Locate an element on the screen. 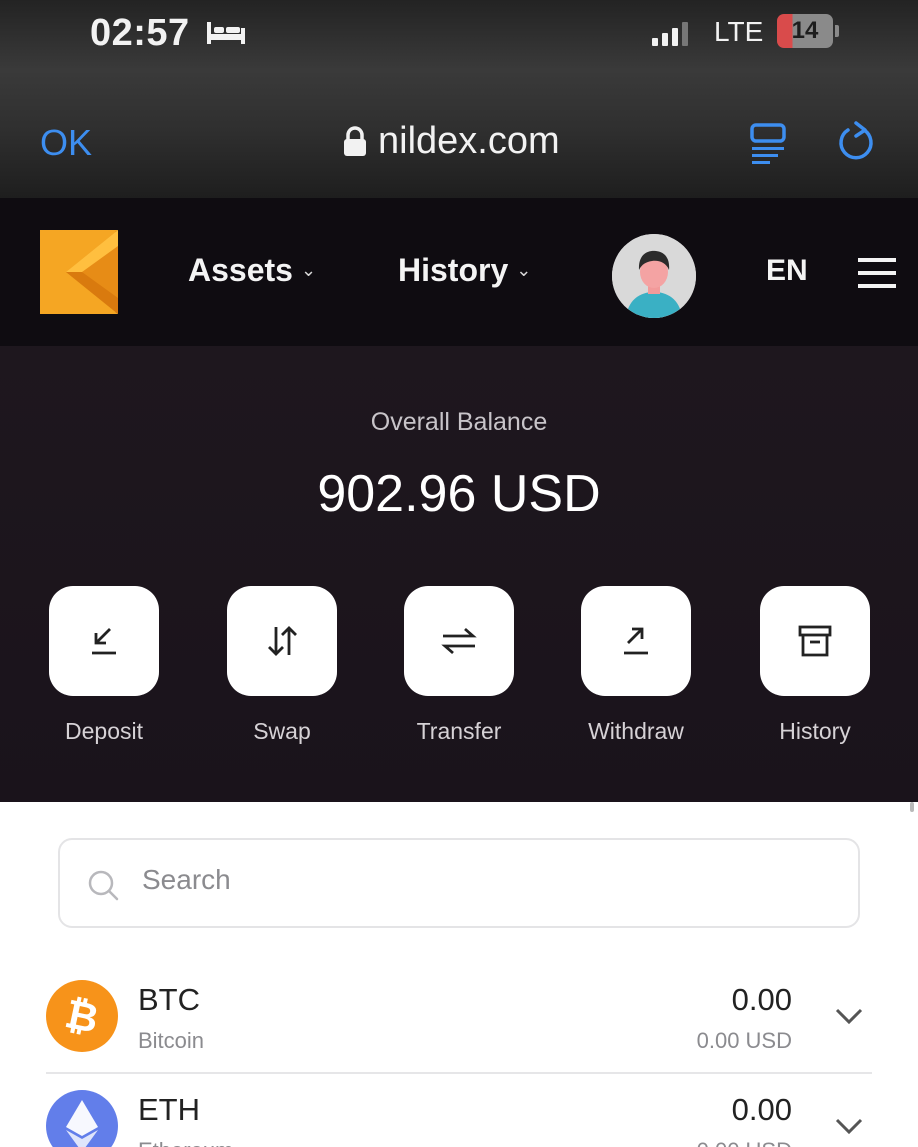 The width and height of the screenshot is (918, 1147). history-action: History is located at coordinates (815, 665).